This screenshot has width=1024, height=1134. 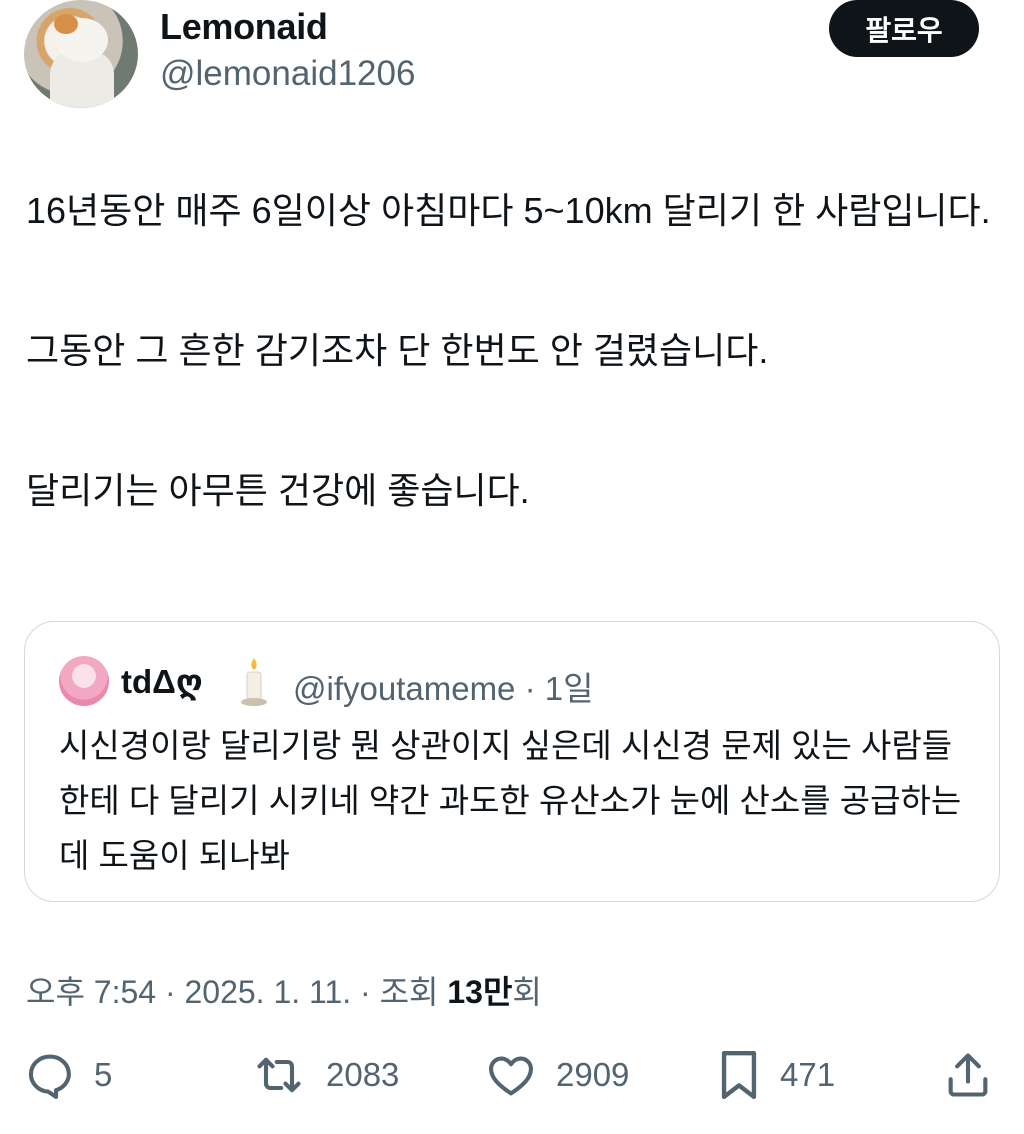 What do you see at coordinates (363, 1074) in the screenshot?
I see `retweet-count: 2083` at bounding box center [363, 1074].